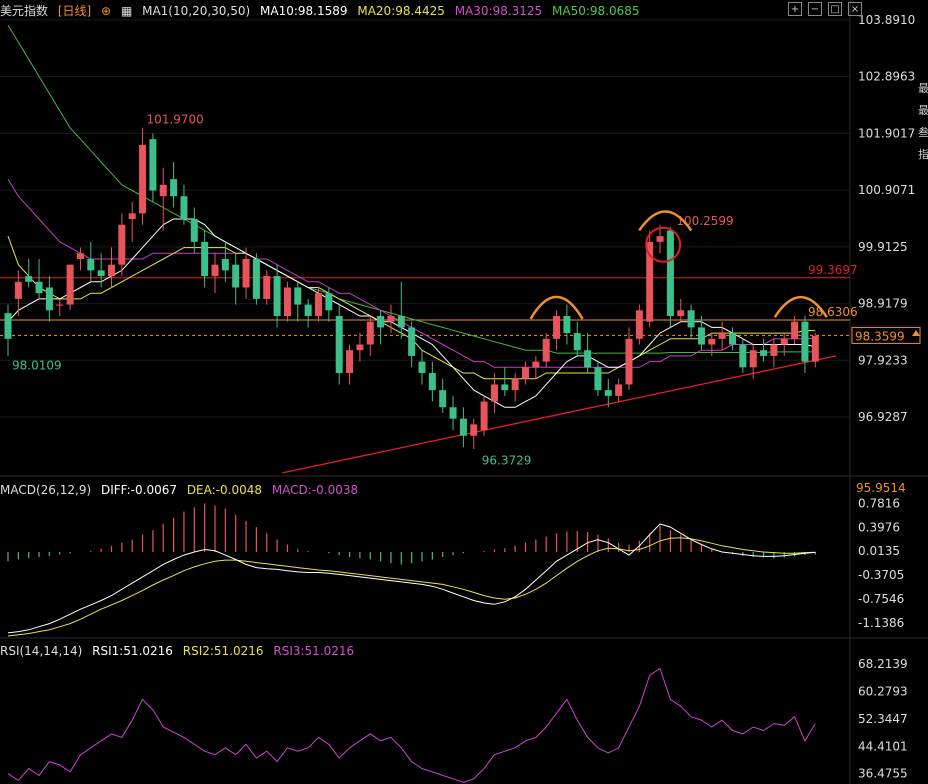  What do you see at coordinates (74, 11) in the screenshot?
I see `period-label: [日线]` at bounding box center [74, 11].